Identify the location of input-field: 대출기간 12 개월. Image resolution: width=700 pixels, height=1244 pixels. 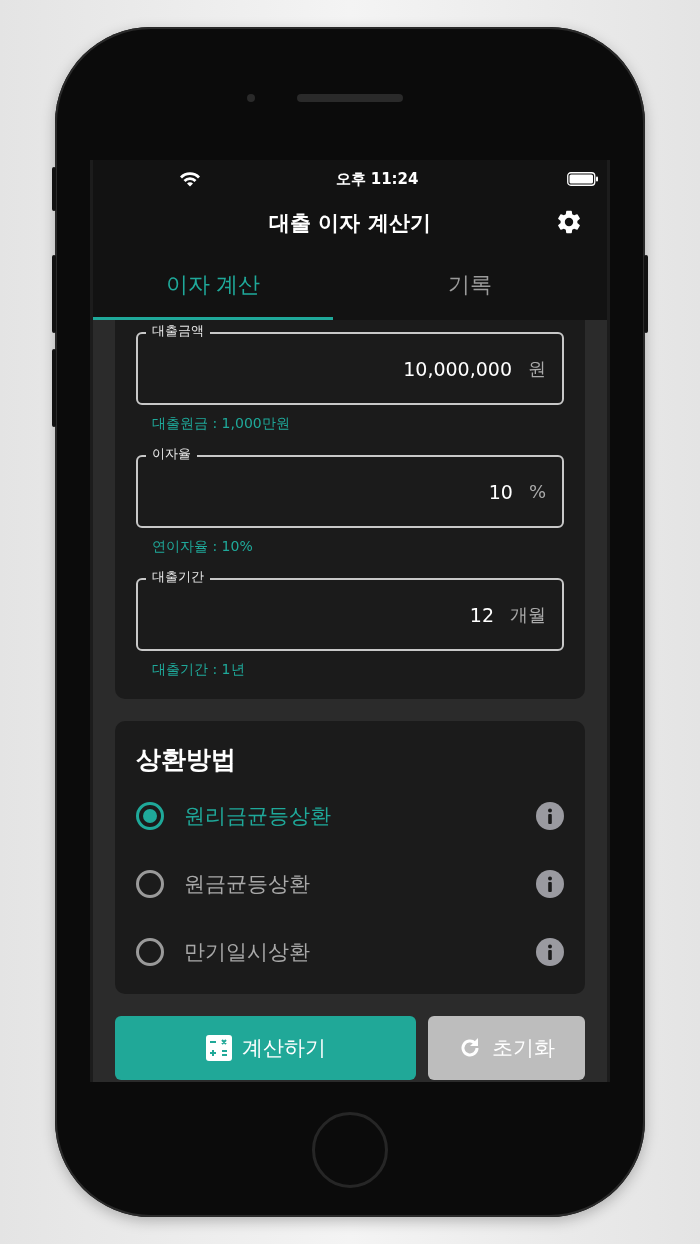
(350, 609).